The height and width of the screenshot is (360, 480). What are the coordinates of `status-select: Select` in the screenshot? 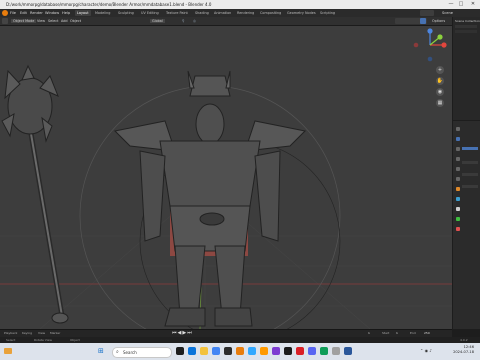 It's located at (11, 340).